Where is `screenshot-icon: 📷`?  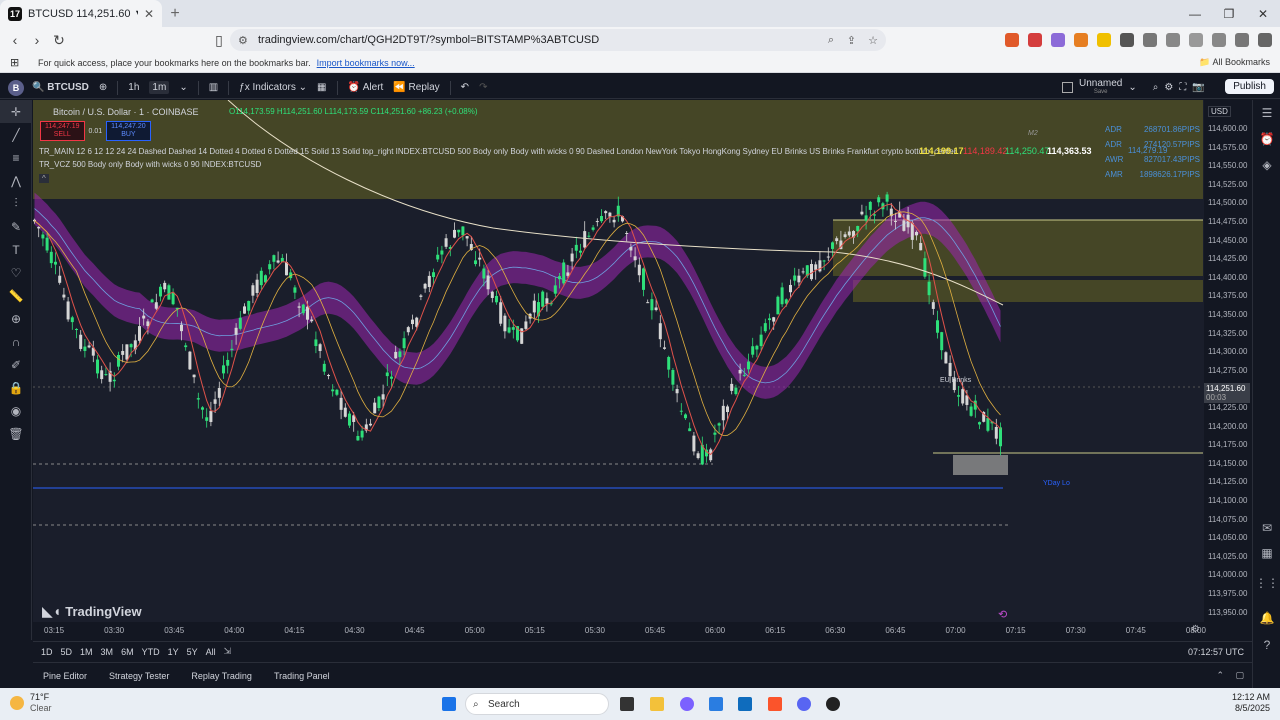 screenshot-icon: 📷 is located at coordinates (1198, 87).